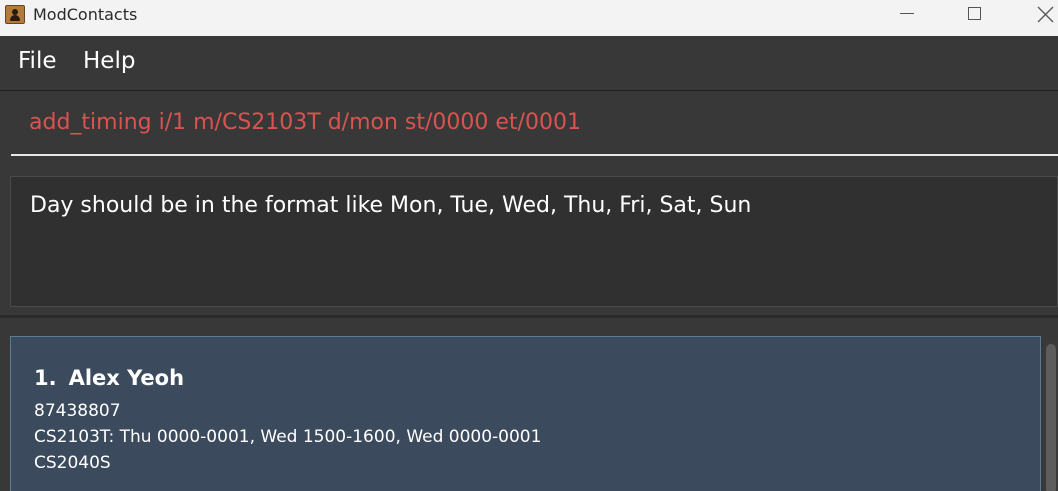  What do you see at coordinates (1040, 15) in the screenshot?
I see `close-icon` at bounding box center [1040, 15].